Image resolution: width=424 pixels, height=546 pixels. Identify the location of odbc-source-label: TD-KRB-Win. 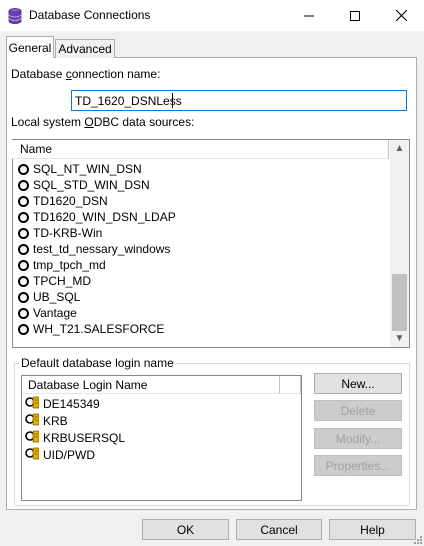
(68, 233).